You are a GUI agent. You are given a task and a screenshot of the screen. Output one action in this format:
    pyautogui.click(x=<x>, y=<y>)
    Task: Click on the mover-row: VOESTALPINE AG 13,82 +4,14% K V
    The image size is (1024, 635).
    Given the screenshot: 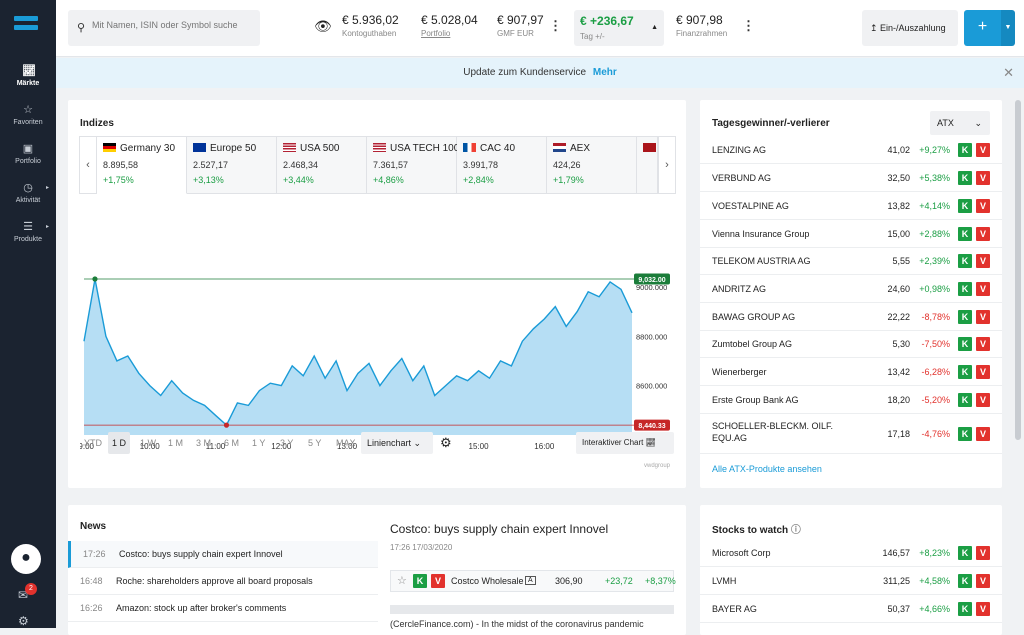 What is the action you would take?
    pyautogui.click(x=851, y=206)
    